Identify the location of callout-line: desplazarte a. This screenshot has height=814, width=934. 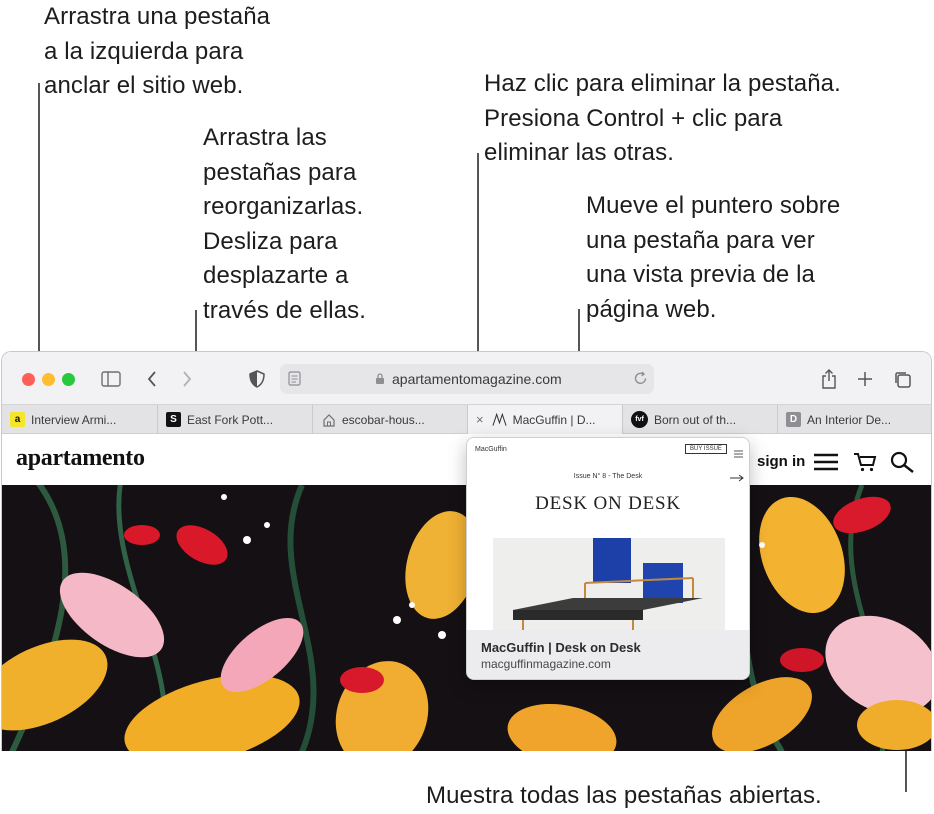
(276, 275).